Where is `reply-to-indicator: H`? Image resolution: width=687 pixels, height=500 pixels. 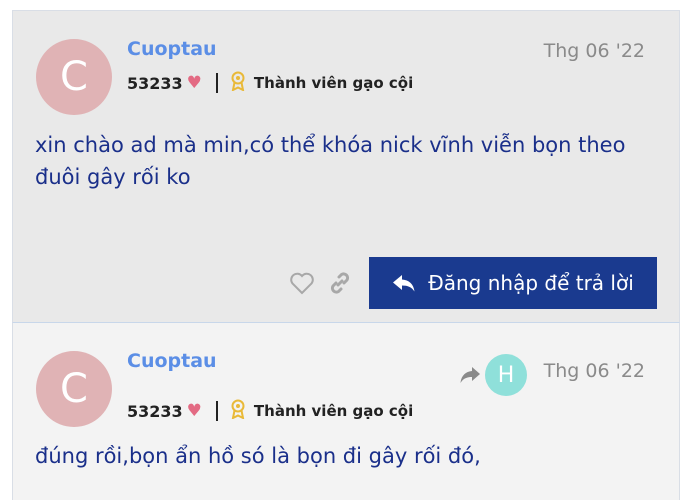
reply-to-indicator: H is located at coordinates (493, 375).